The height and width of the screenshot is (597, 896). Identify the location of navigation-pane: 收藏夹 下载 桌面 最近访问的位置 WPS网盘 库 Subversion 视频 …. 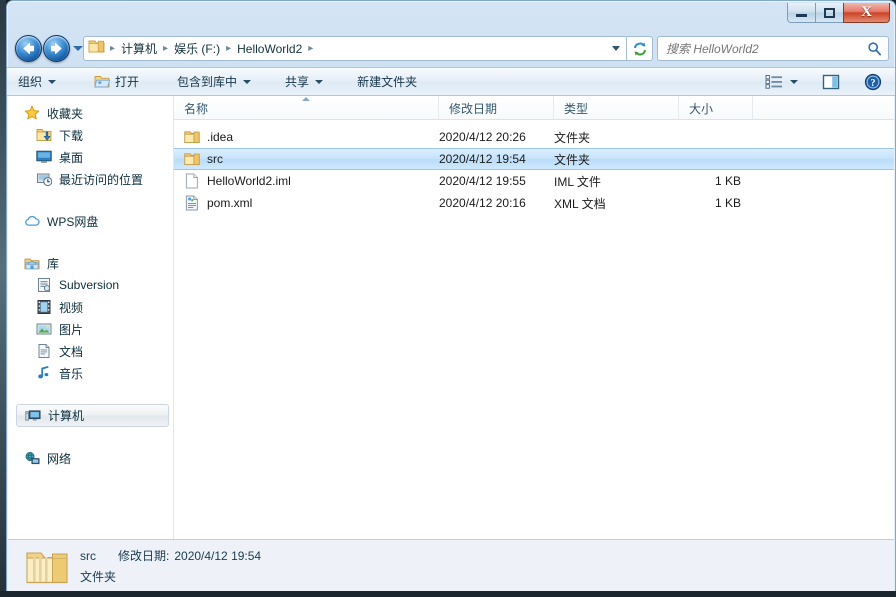
(90, 317).